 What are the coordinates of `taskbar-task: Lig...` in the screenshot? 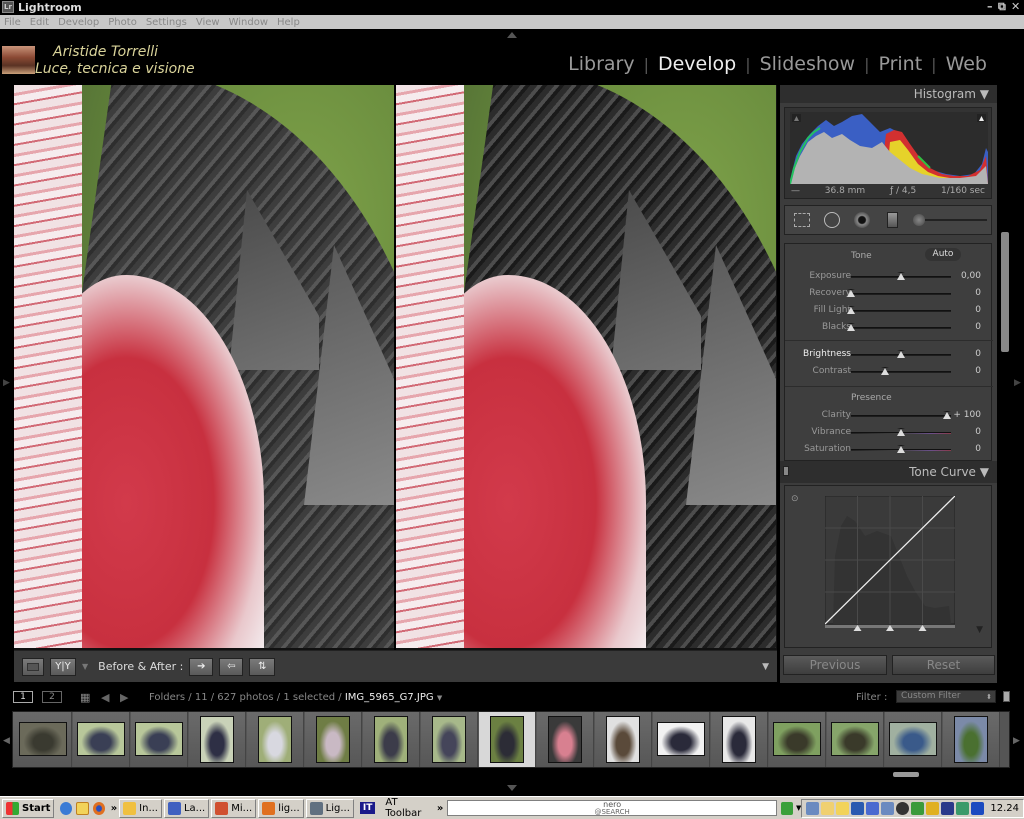 It's located at (329, 808).